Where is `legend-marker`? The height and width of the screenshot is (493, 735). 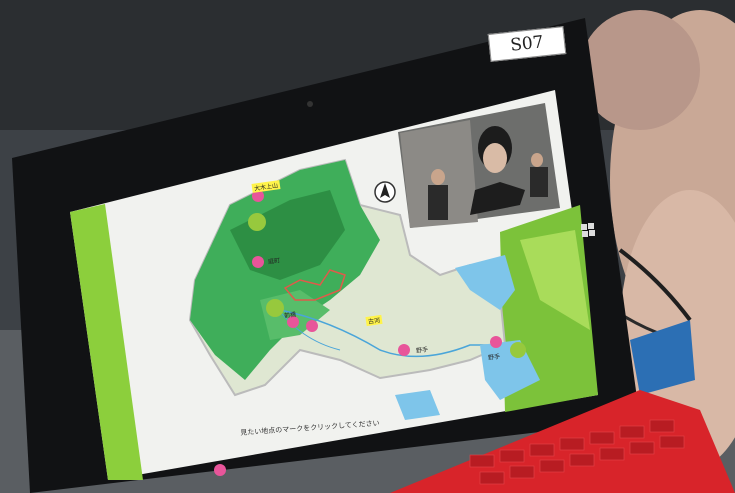 legend-marker is located at coordinates (220, 470).